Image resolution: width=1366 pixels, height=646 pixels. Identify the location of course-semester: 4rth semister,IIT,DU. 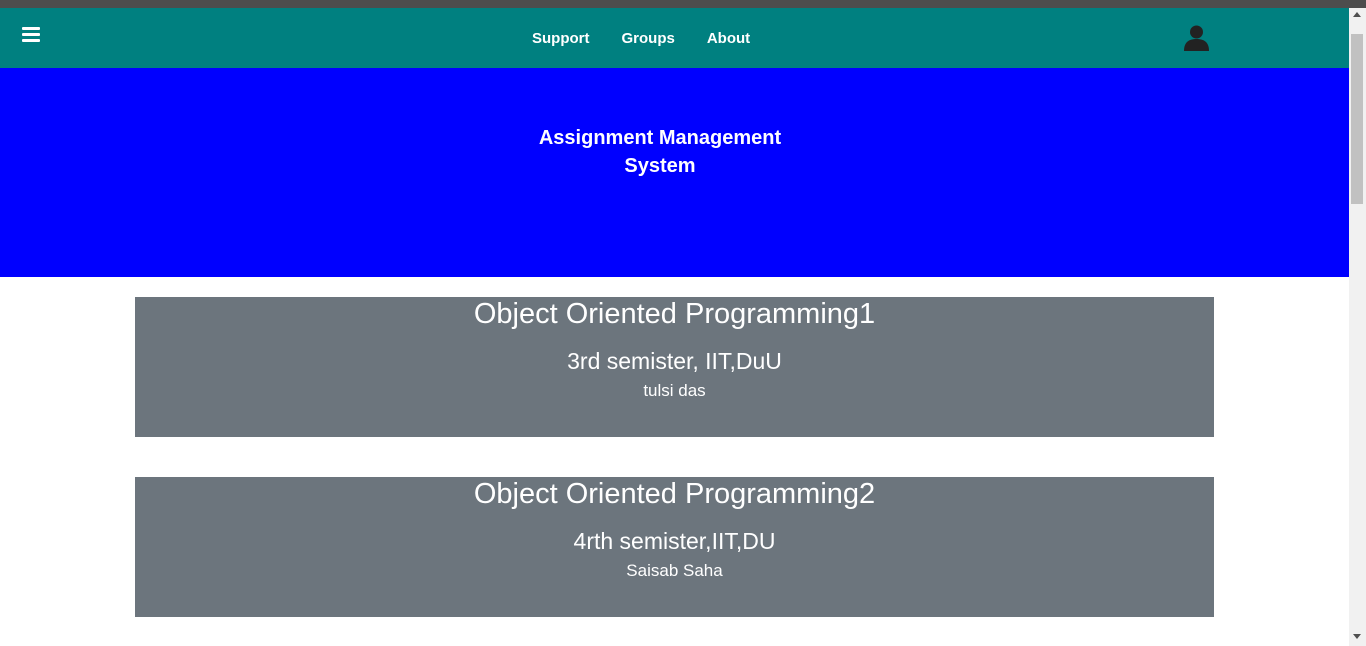
(674, 541).